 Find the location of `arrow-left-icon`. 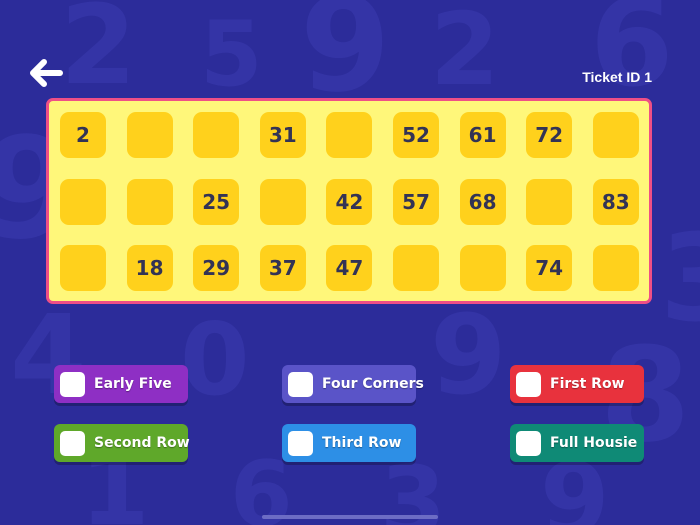

arrow-left-icon is located at coordinates (46, 73).